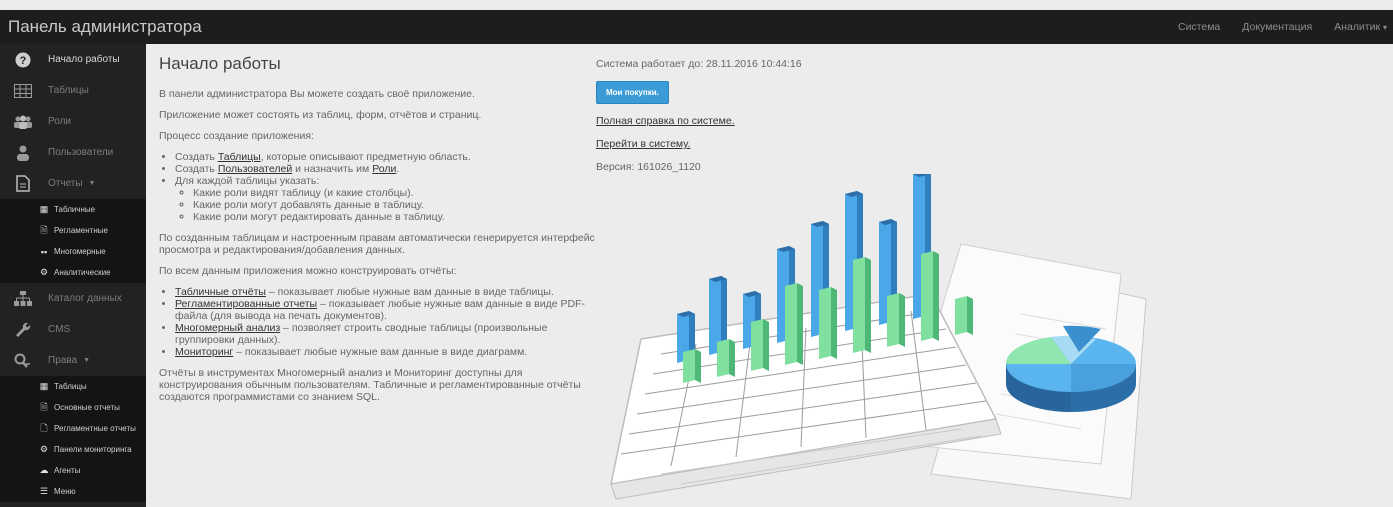 The height and width of the screenshot is (507, 1393). I want to click on sidebar-item-label: Начало работы, so click(84, 59).